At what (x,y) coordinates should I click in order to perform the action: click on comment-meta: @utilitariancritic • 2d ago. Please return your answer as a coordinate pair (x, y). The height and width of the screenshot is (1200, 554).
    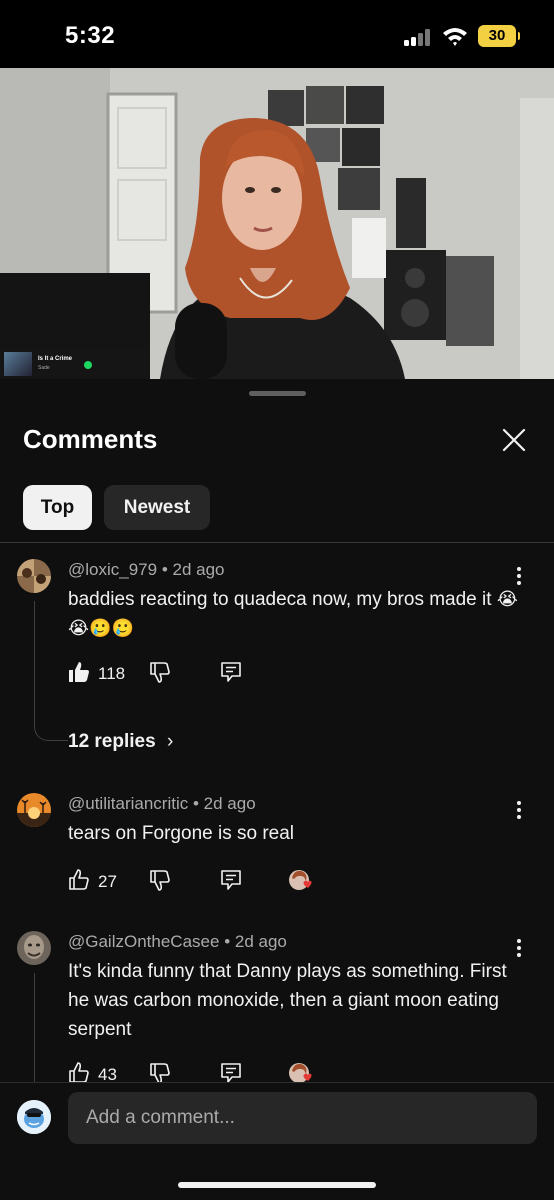
    Looking at the image, I should click on (162, 804).